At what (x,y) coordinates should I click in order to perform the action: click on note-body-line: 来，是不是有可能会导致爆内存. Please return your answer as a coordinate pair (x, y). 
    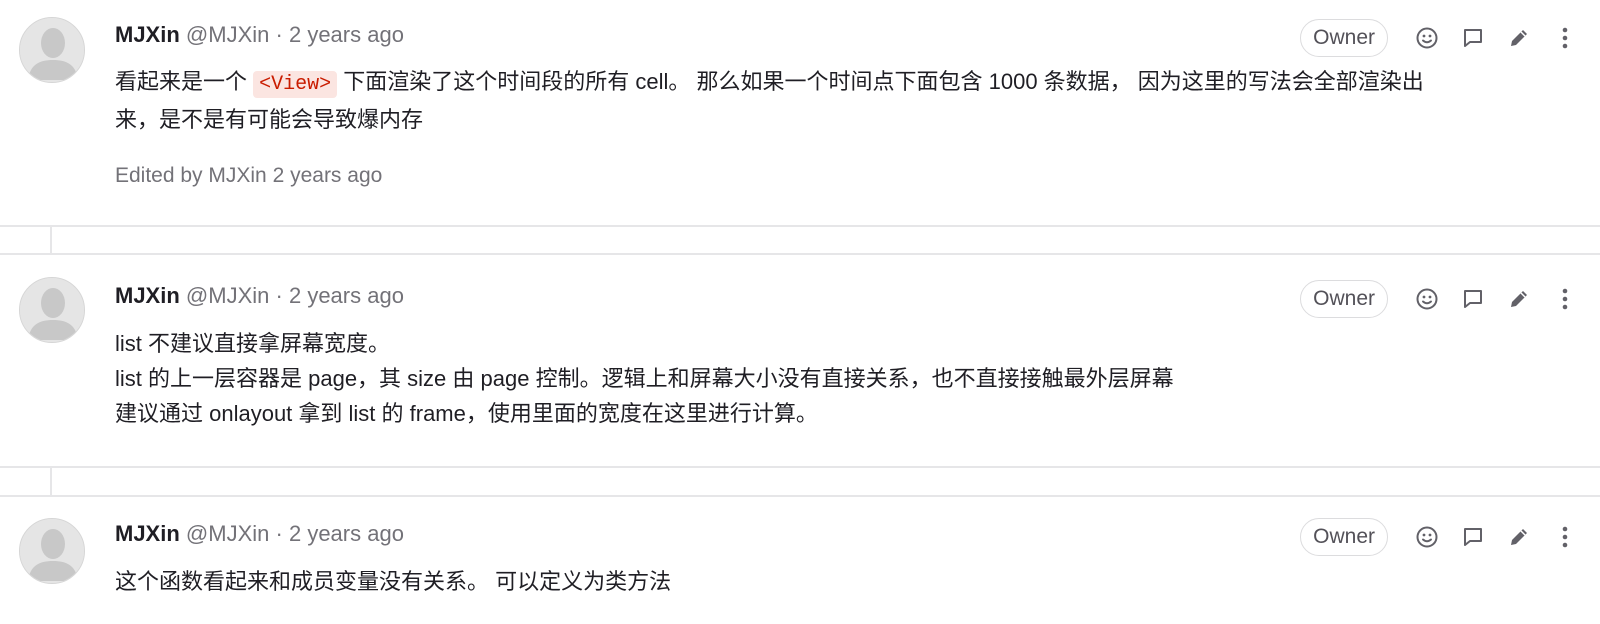
    Looking at the image, I should click on (269, 119).